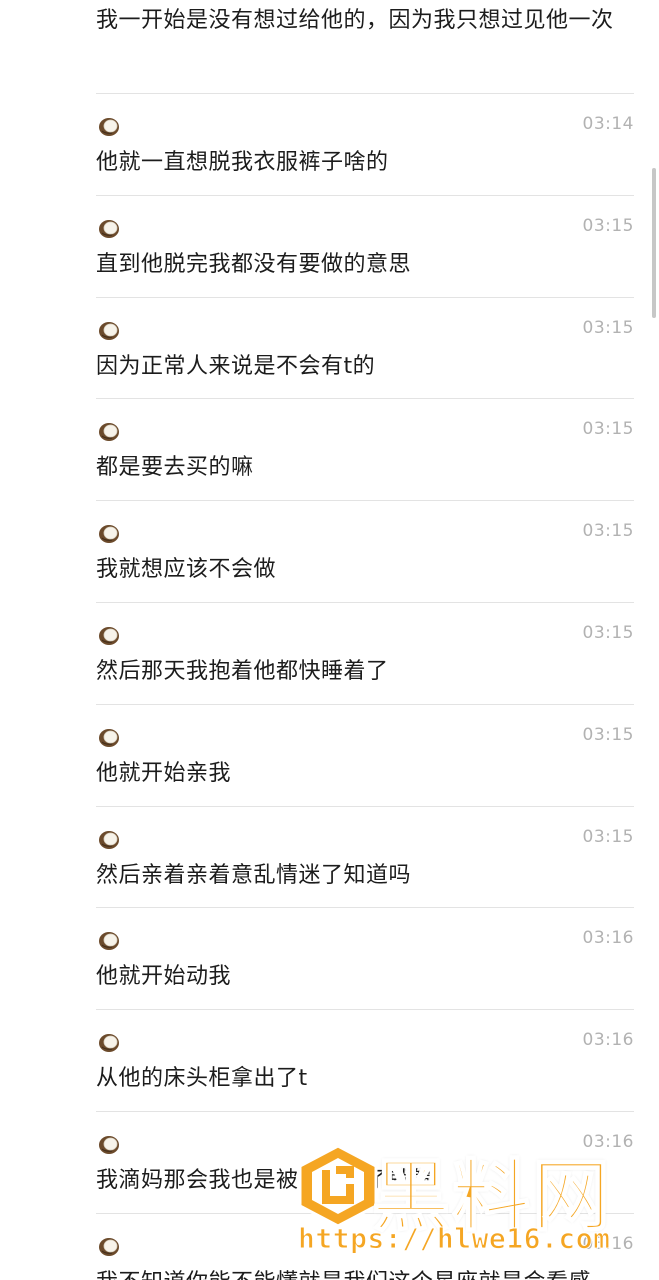  What do you see at coordinates (365, 958) in the screenshot?
I see `message-row: 03:16 他就开始动我` at bounding box center [365, 958].